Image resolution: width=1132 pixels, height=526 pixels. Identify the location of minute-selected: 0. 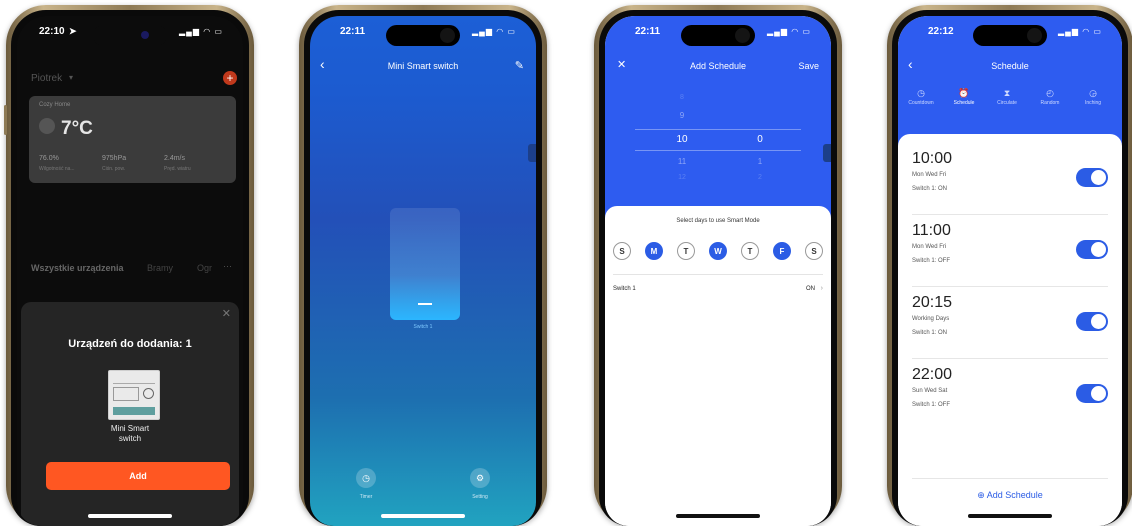
(760, 139).